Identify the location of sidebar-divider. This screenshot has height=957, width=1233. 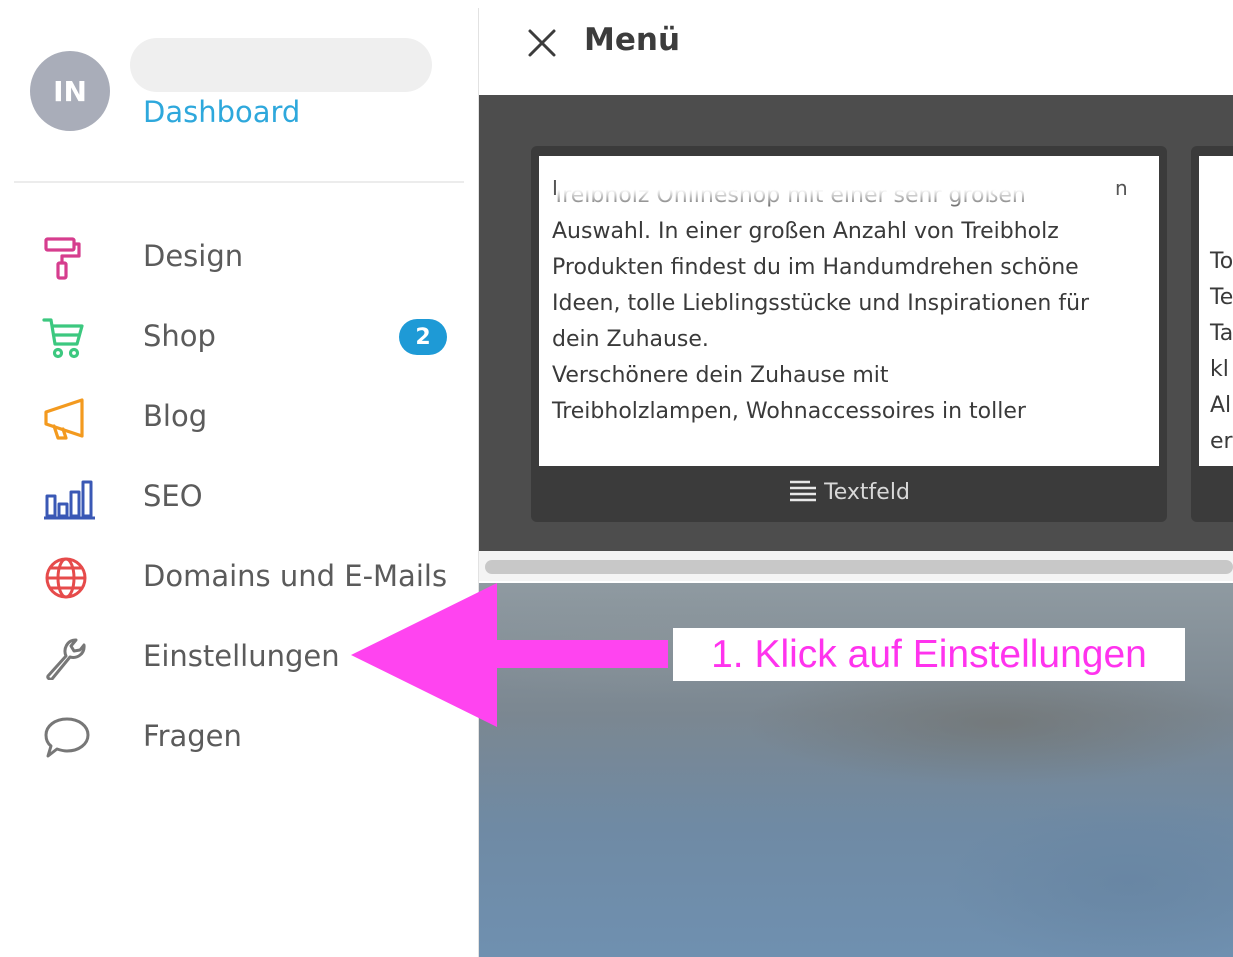
(239, 182).